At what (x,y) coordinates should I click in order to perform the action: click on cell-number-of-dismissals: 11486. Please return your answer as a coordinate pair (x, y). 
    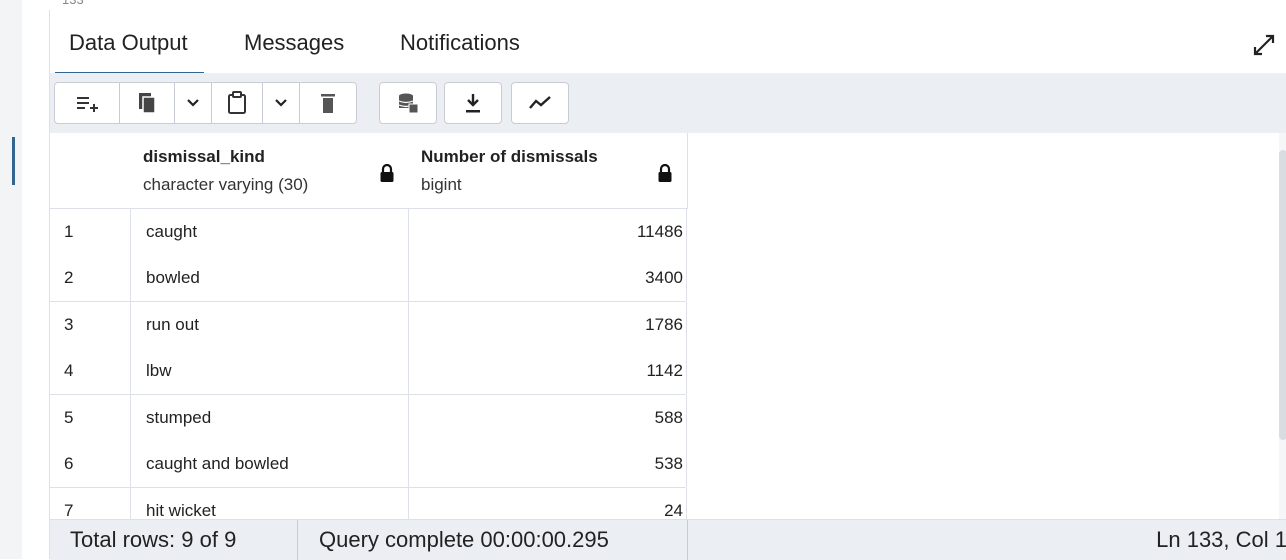
    Looking at the image, I should click on (548, 232).